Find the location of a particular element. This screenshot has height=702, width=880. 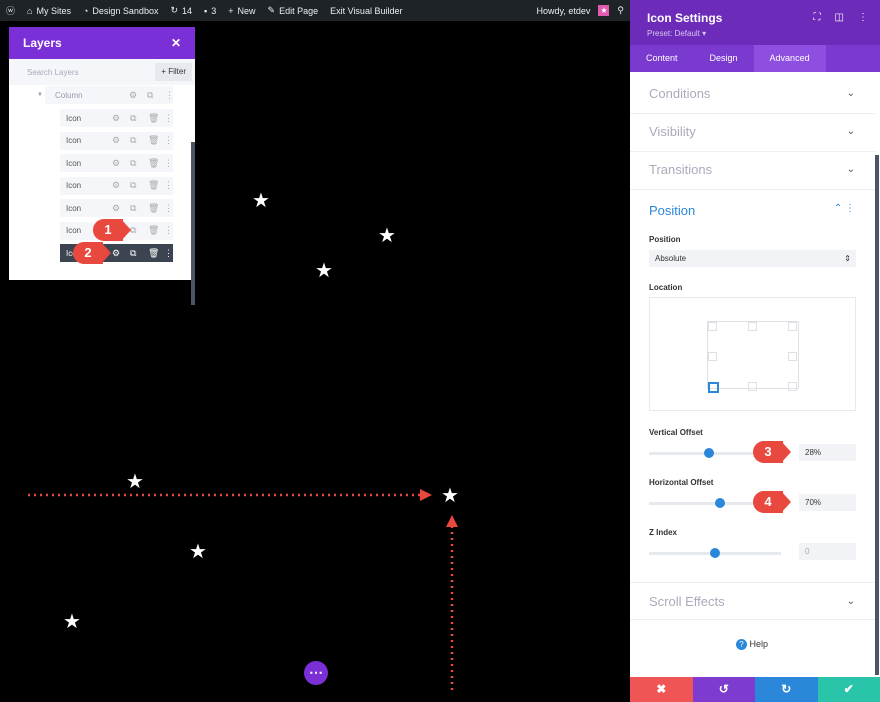

close-icon: ✕ is located at coordinates (176, 43).